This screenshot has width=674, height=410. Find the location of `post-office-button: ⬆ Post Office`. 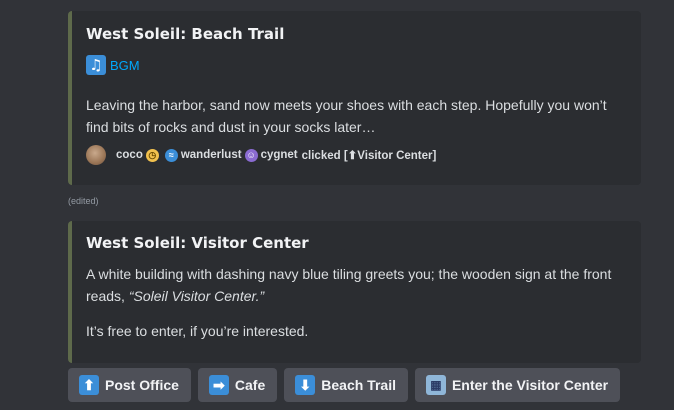

post-office-button: ⬆ Post Office is located at coordinates (129, 385).